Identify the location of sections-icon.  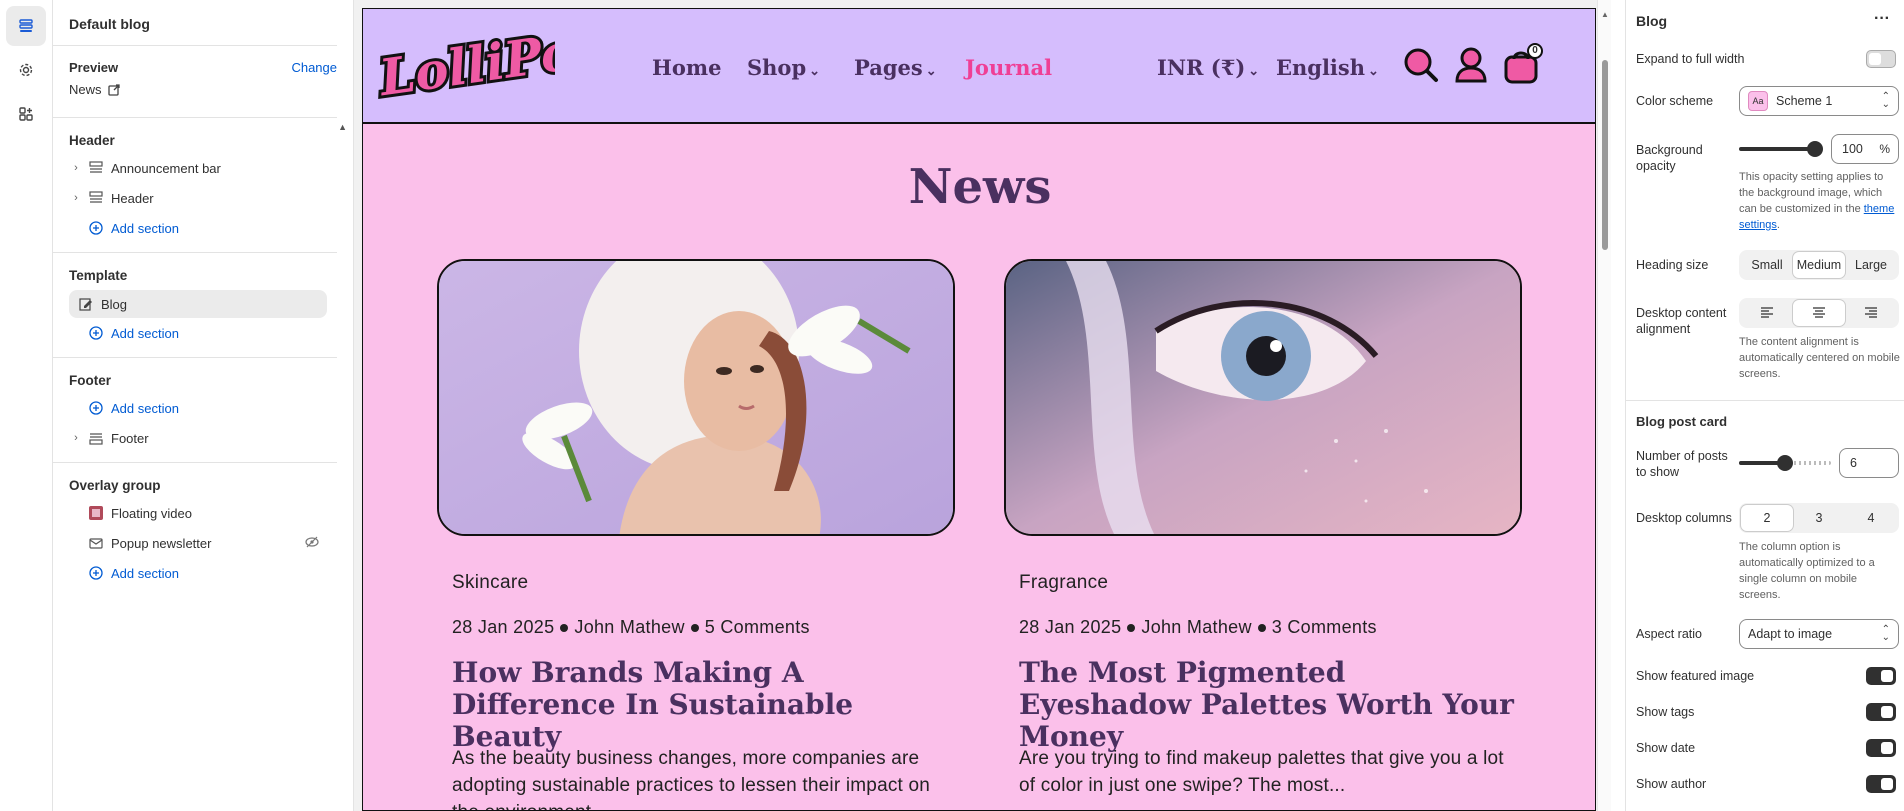
(26, 26).